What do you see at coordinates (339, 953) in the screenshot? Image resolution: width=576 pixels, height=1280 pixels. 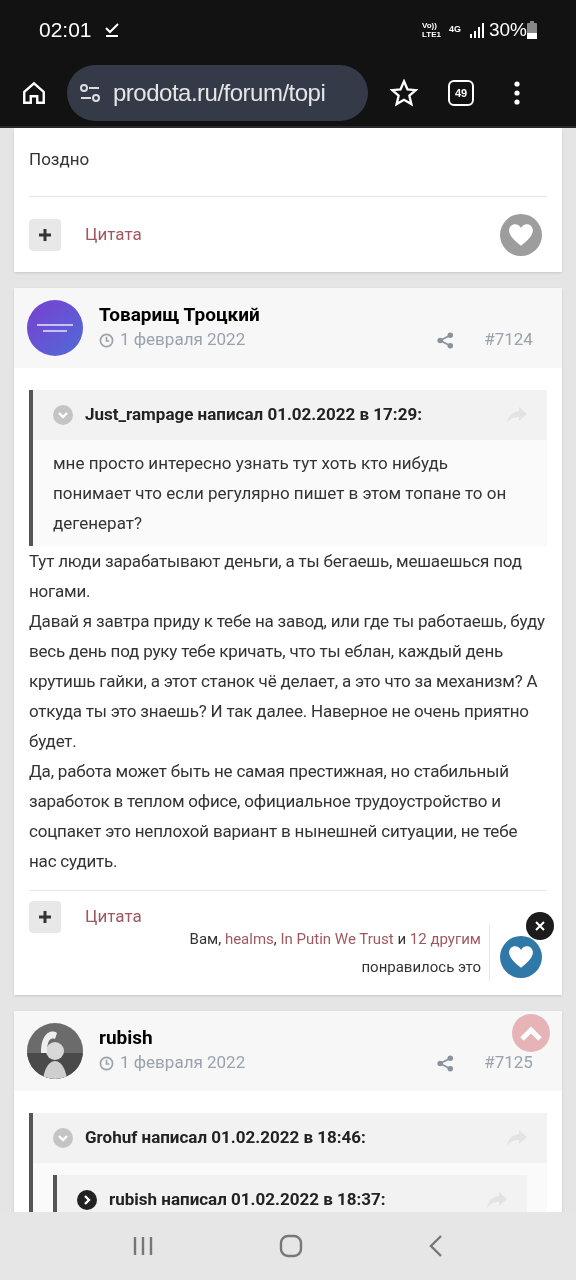 I see `likes-text: Вам, healms, In Putin We Trust и 12 другим понравилось это` at bounding box center [339, 953].